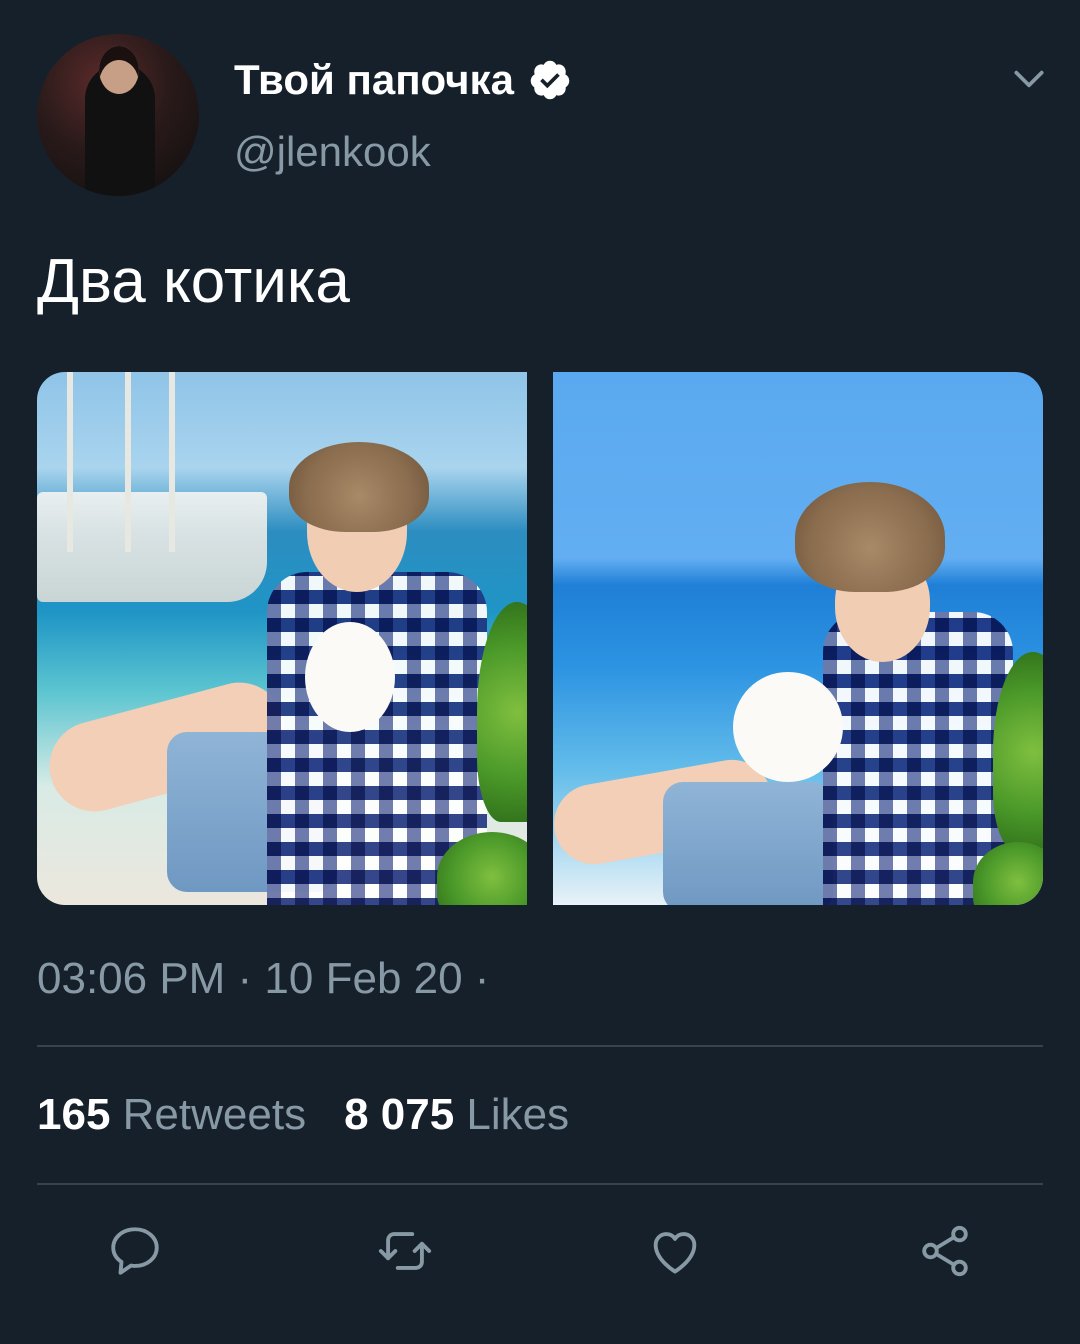 The height and width of the screenshot is (1344, 1080). Describe the element at coordinates (119, 70) in the screenshot. I see `avatar-head` at that location.